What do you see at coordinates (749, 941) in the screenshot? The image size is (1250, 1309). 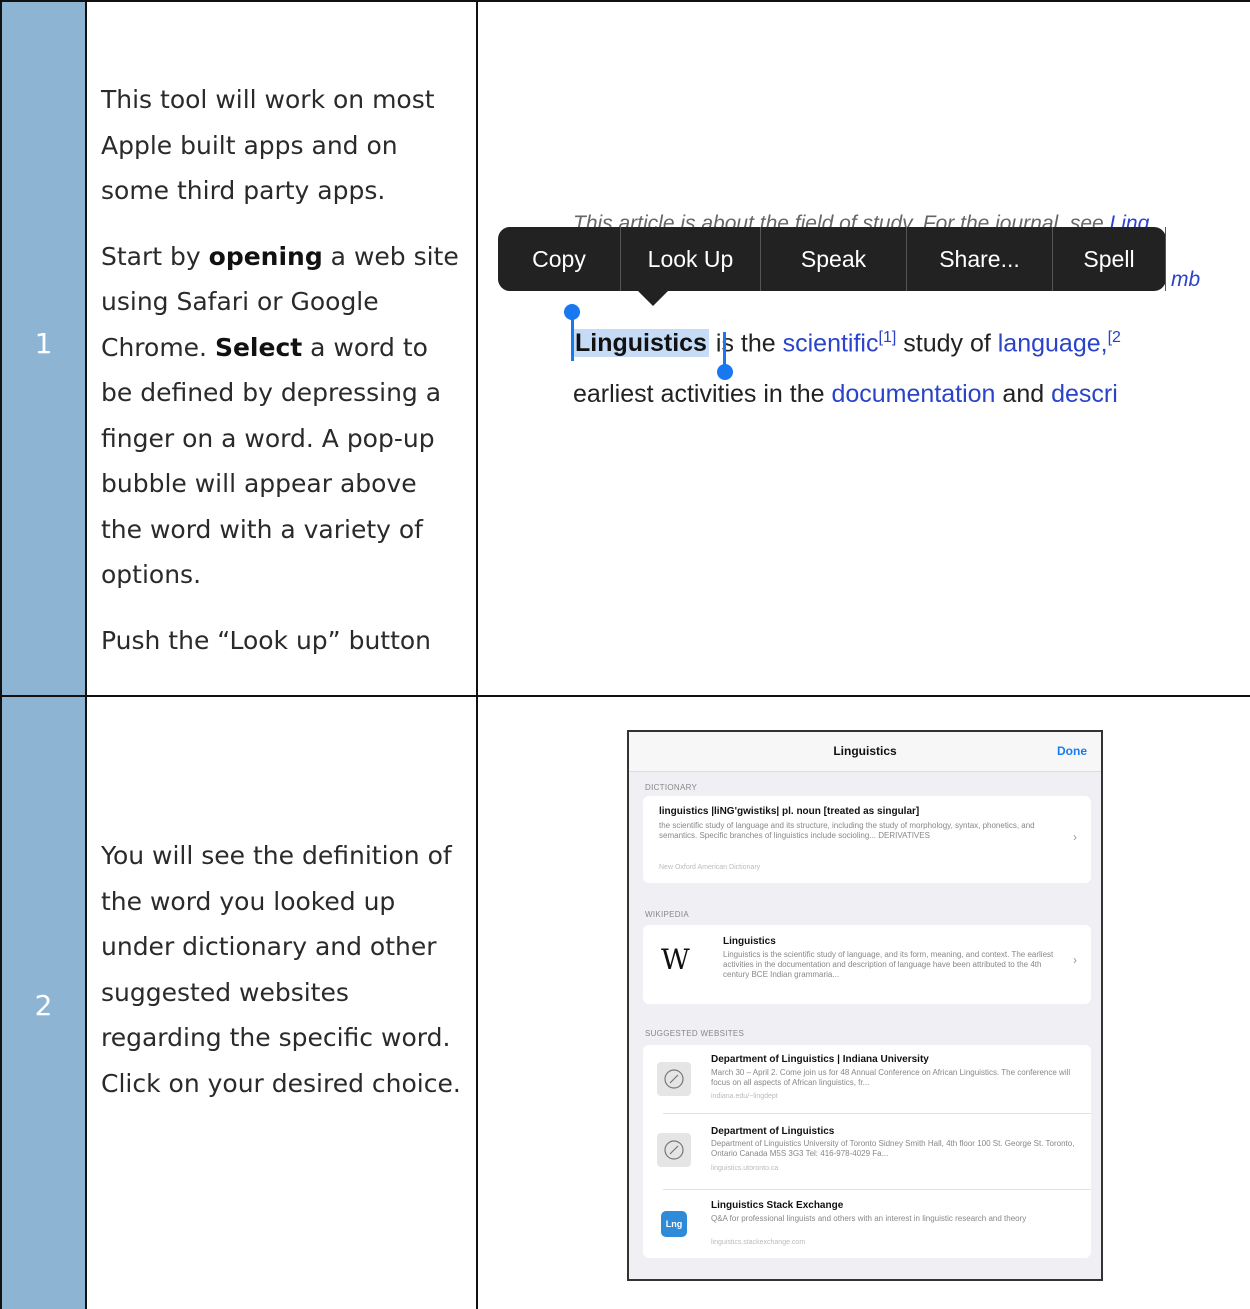 I see `wikipedia-entry-title: Linguistics` at bounding box center [749, 941].